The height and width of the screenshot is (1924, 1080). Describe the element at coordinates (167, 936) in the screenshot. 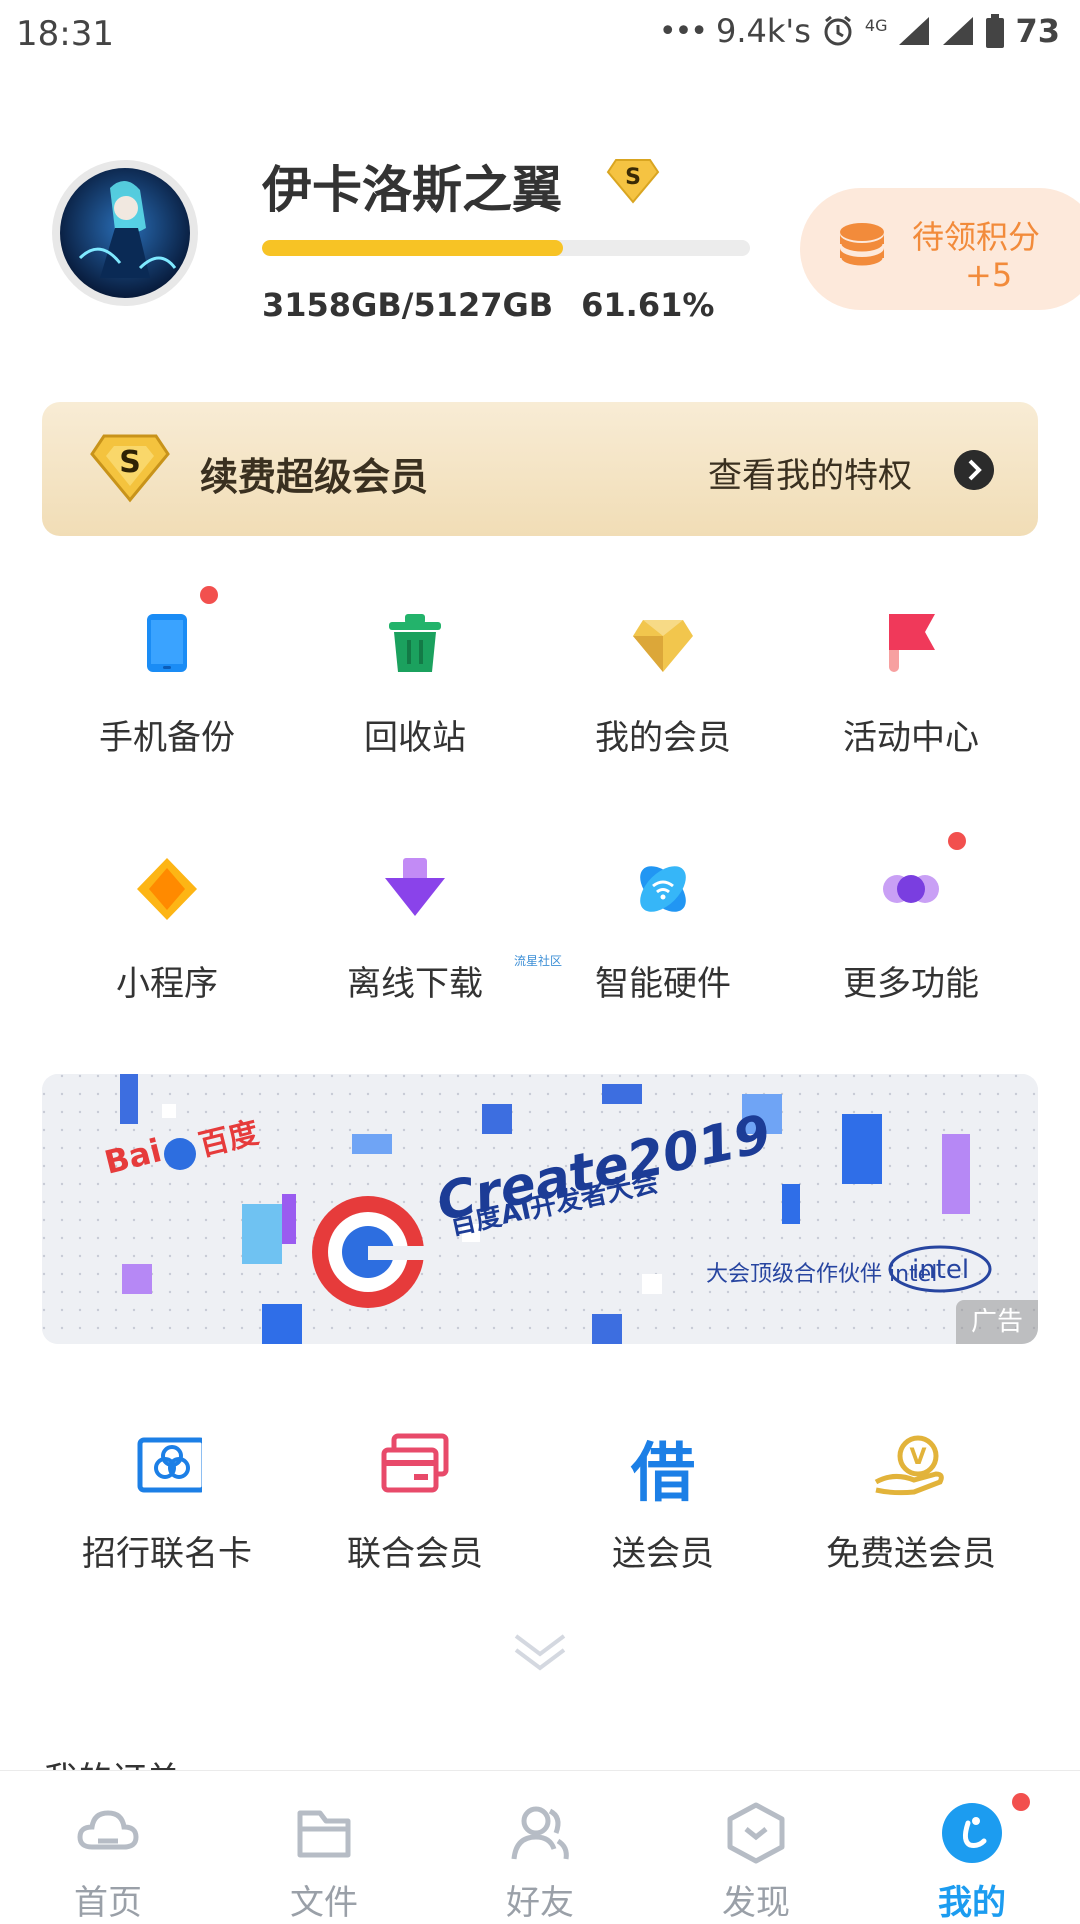

I see `grid-item-mini-program: 小程序` at that location.